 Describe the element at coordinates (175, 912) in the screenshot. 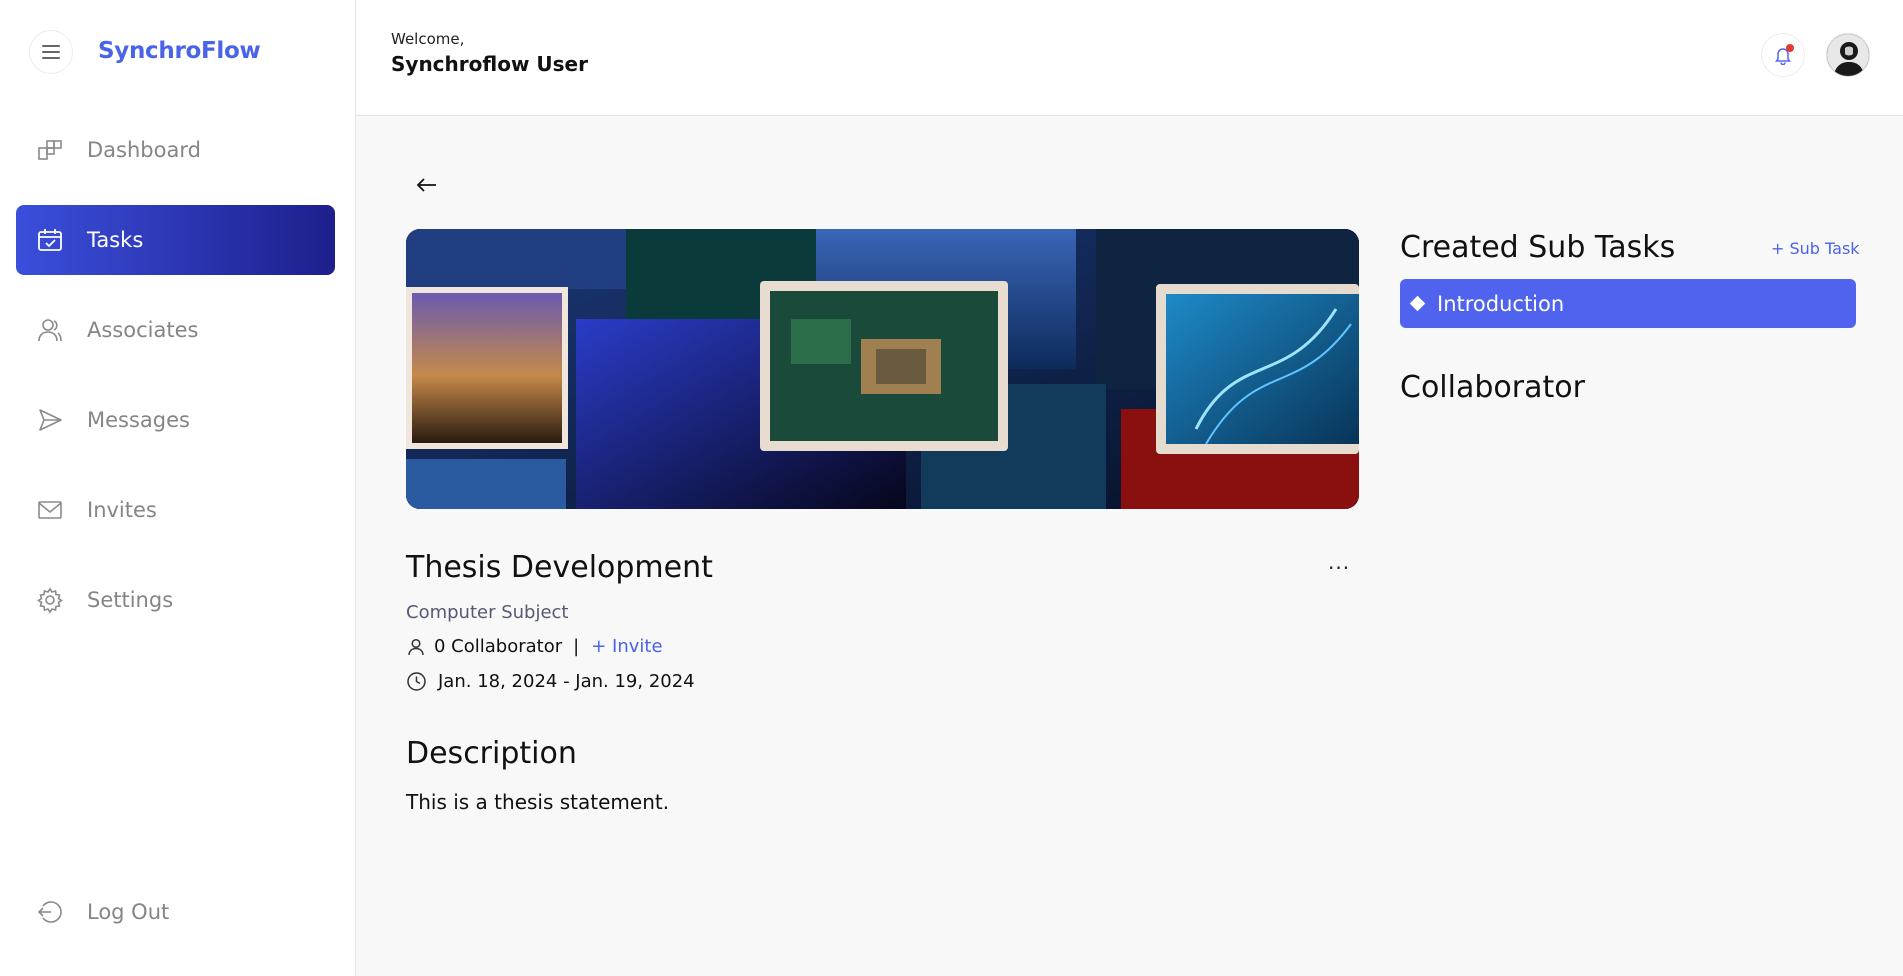

I see `logout-button: Log Out` at that location.